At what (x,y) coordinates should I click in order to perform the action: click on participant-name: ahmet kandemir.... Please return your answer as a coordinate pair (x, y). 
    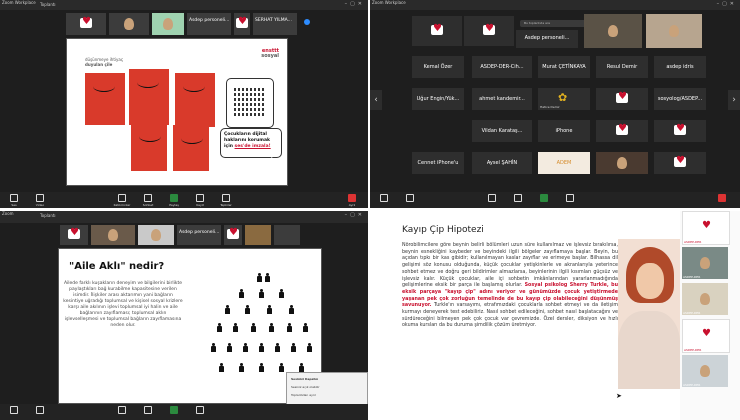
    Looking at the image, I should click on (502, 99).